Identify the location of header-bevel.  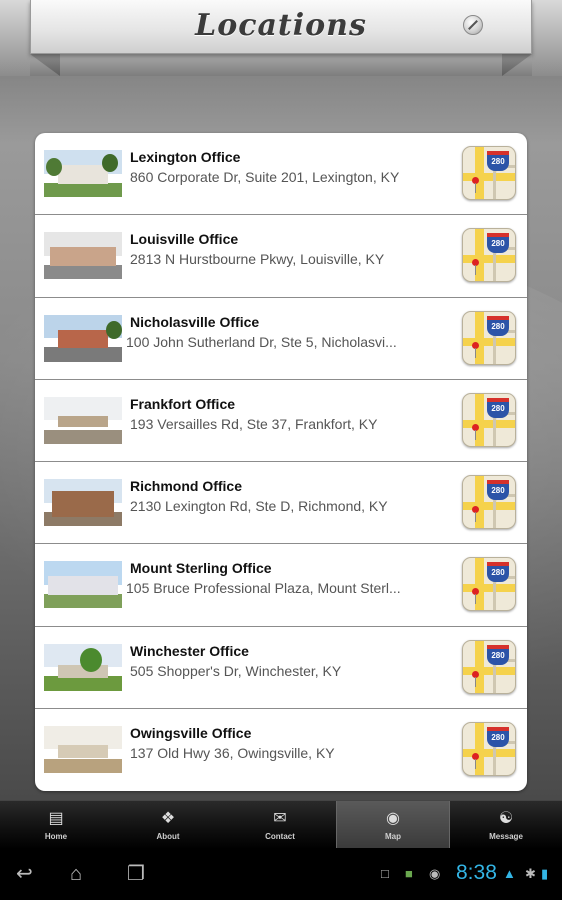
(281, 65).